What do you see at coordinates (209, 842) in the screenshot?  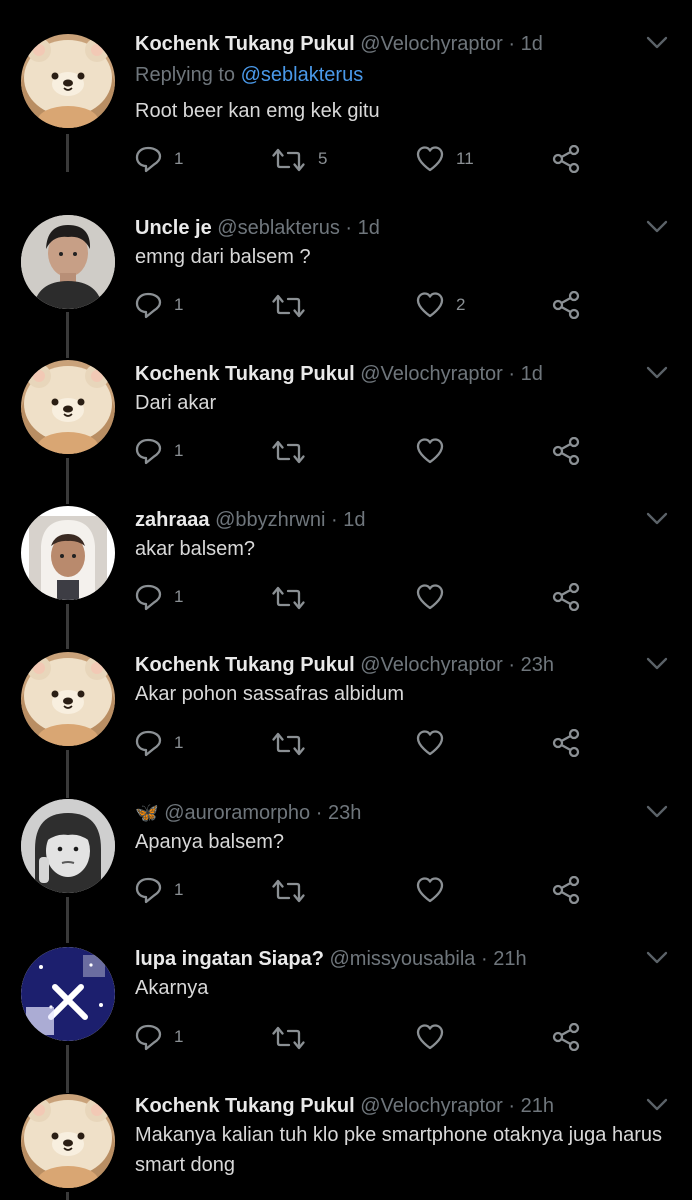 I see `tweet-text: Apanya balsem?` at bounding box center [209, 842].